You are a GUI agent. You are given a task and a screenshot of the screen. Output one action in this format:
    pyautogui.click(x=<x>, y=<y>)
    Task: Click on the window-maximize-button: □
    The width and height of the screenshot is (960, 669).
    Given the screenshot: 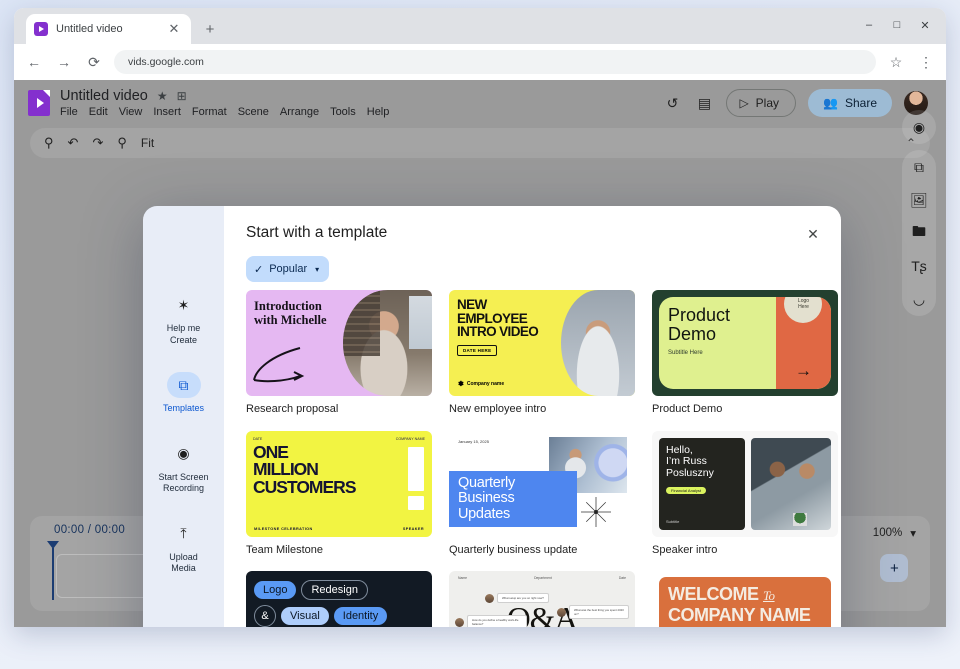 What is the action you would take?
    pyautogui.click(x=897, y=25)
    